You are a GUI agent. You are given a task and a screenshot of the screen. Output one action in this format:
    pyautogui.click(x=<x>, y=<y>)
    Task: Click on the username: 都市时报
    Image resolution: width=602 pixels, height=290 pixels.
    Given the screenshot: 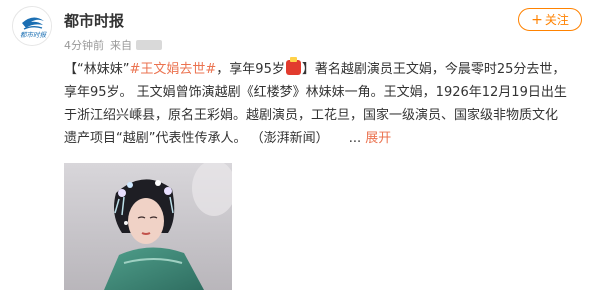 What is the action you would take?
    pyautogui.click(x=94, y=20)
    